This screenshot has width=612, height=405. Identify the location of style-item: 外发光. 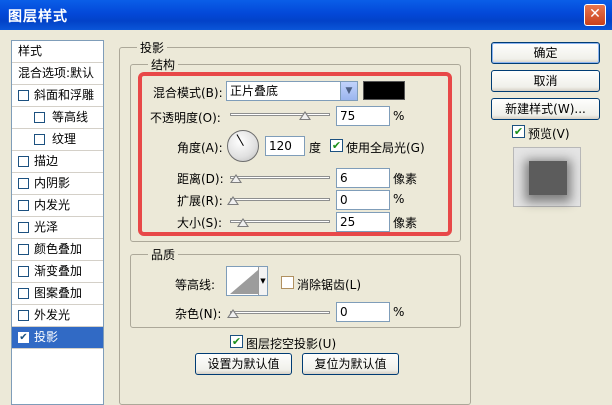
(57, 316).